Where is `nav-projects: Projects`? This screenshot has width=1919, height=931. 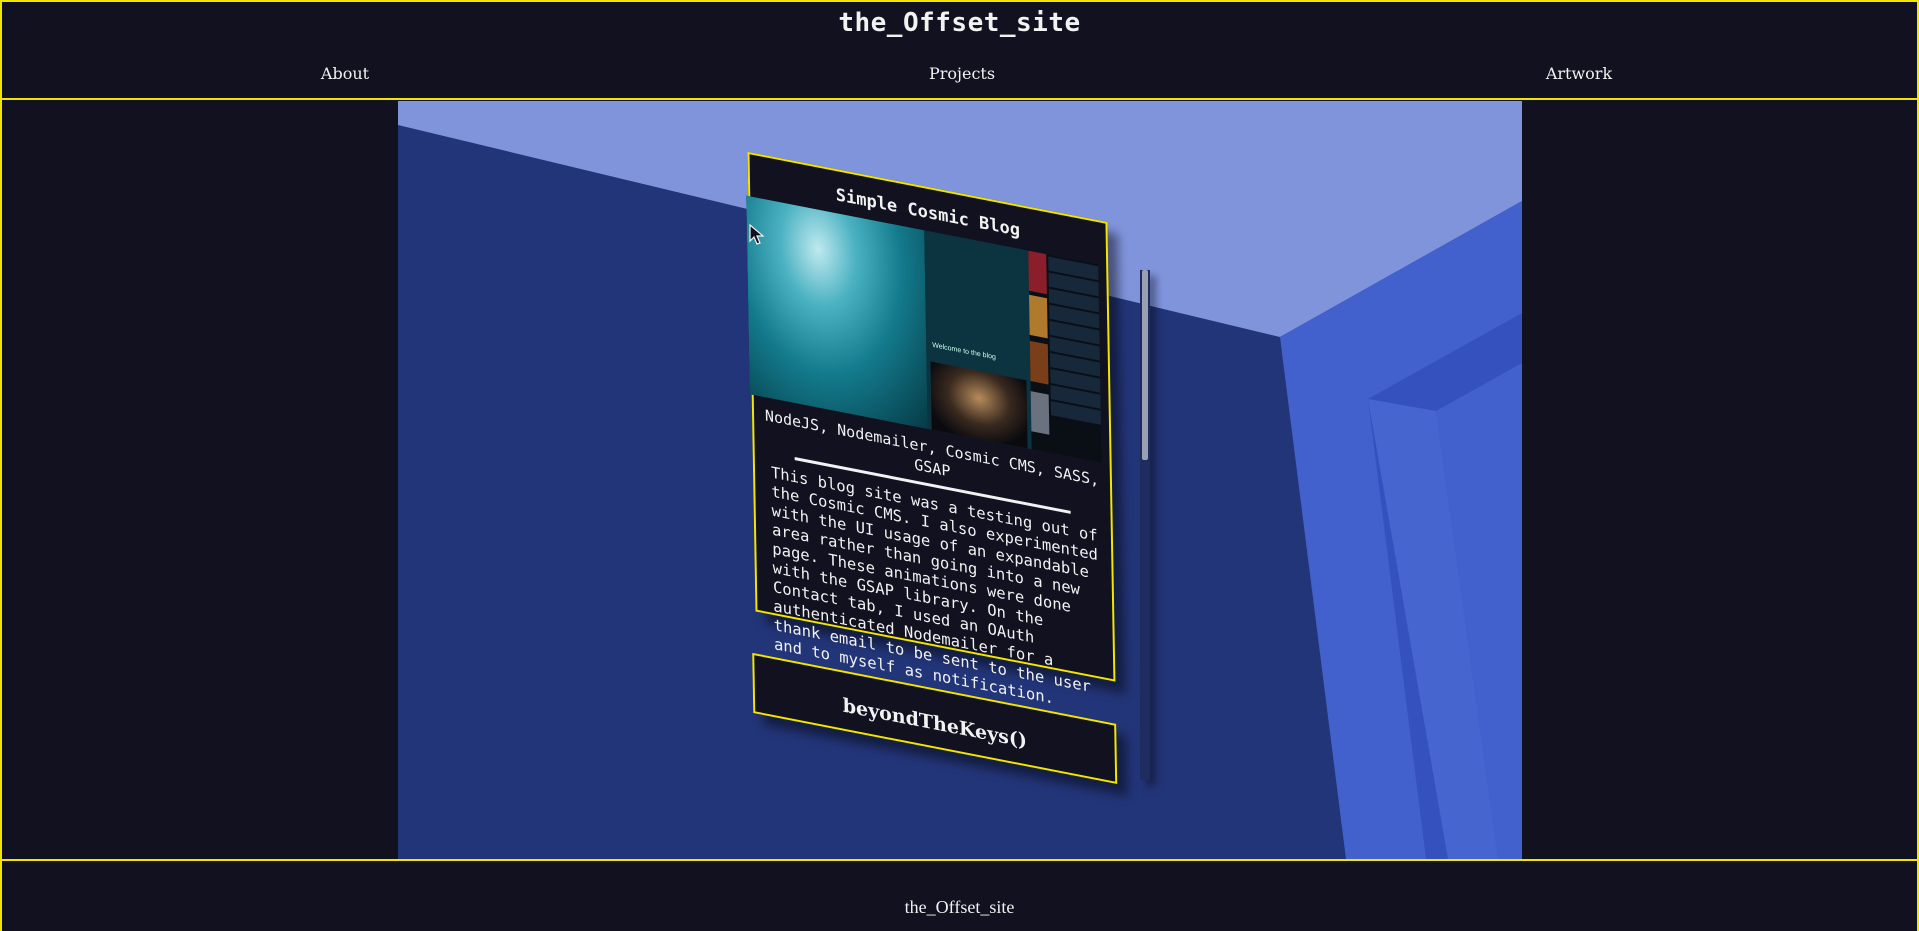 nav-projects: Projects is located at coordinates (962, 73).